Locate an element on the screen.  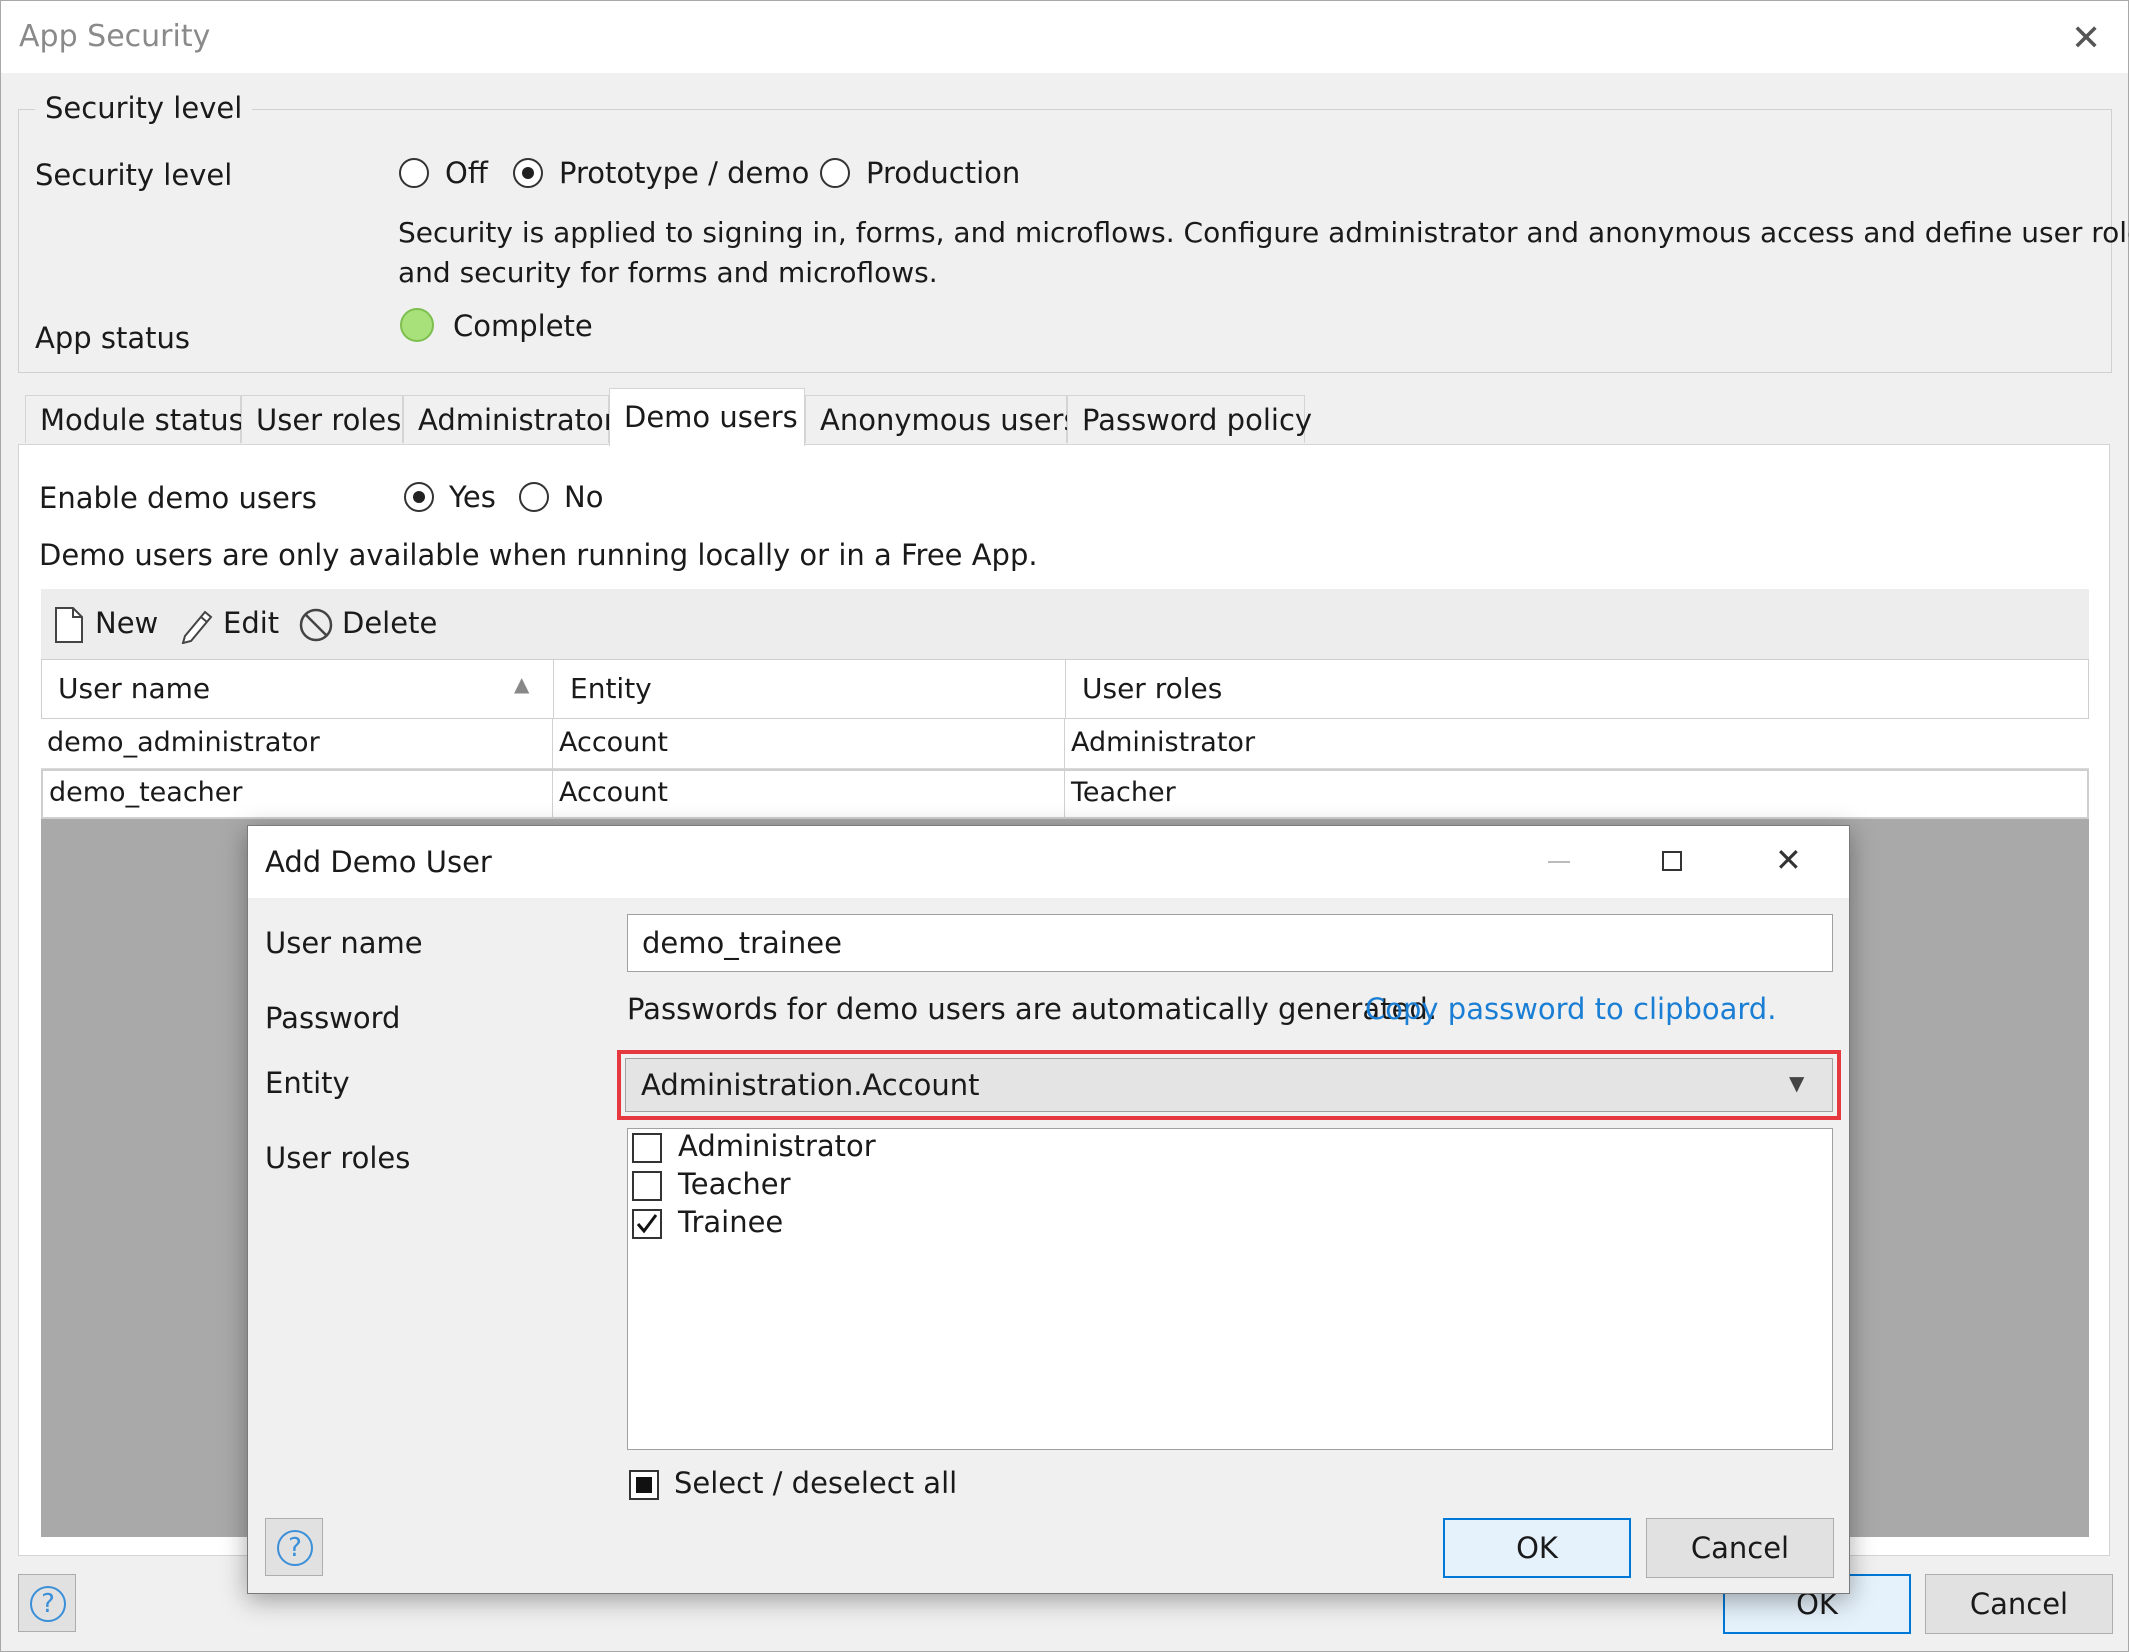
delete-button-label: Delete is located at coordinates (390, 623).